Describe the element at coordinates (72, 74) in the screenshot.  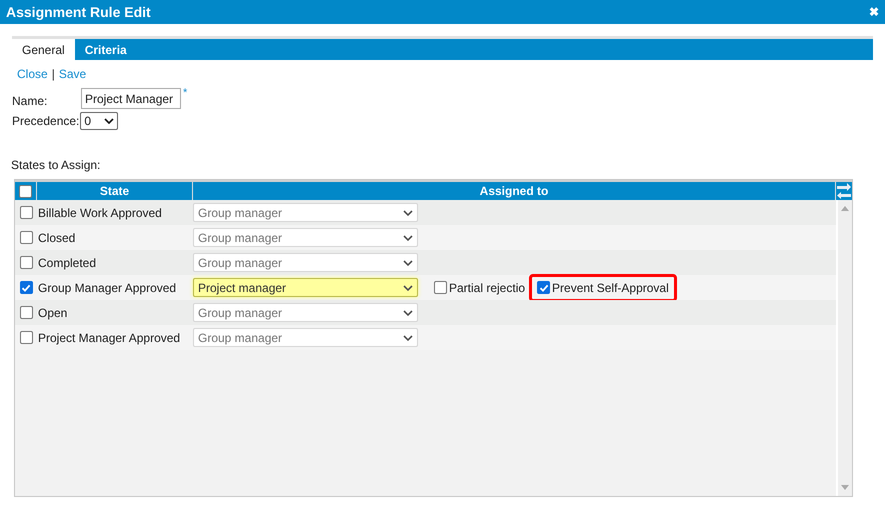
I see `link: Save` at that location.